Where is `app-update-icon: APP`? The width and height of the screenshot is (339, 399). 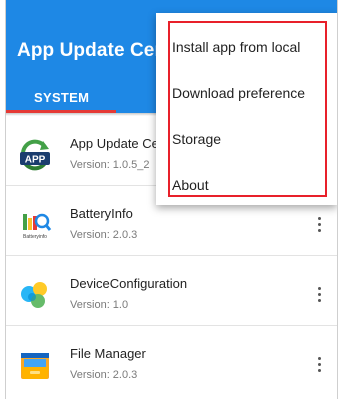 app-update-icon: APP is located at coordinates (35, 155).